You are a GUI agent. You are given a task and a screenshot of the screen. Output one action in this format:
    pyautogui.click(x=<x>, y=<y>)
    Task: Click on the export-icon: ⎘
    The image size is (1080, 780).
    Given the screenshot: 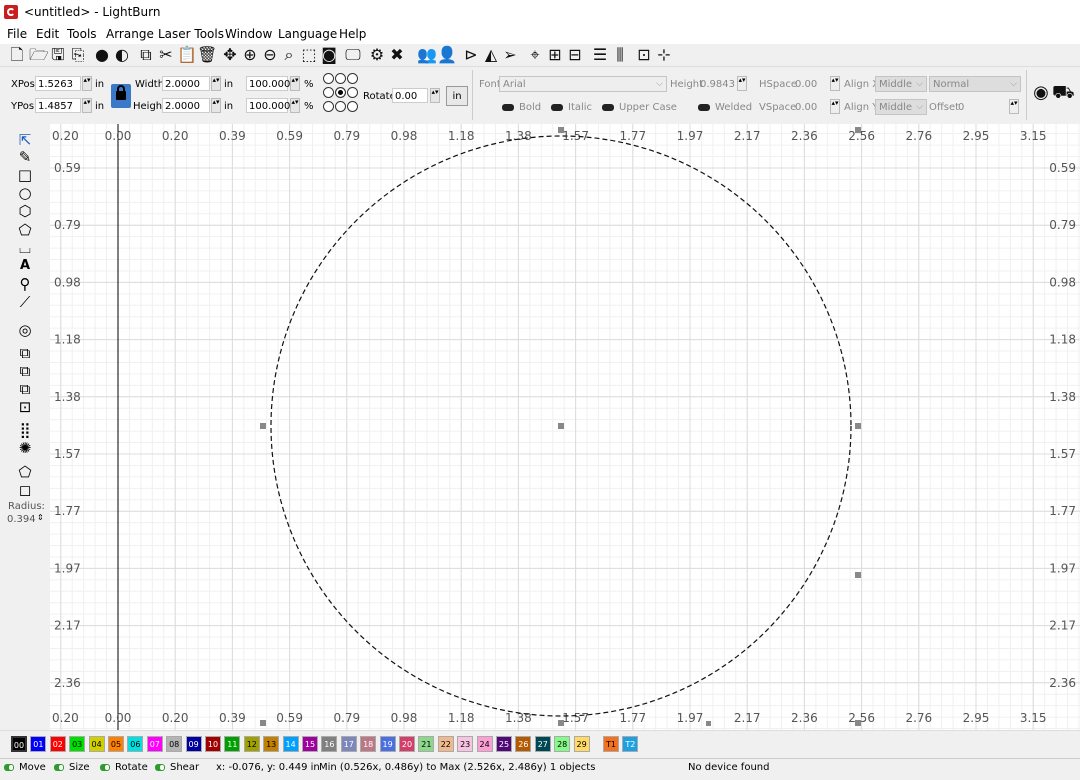 What is the action you would take?
    pyautogui.click(x=78, y=55)
    